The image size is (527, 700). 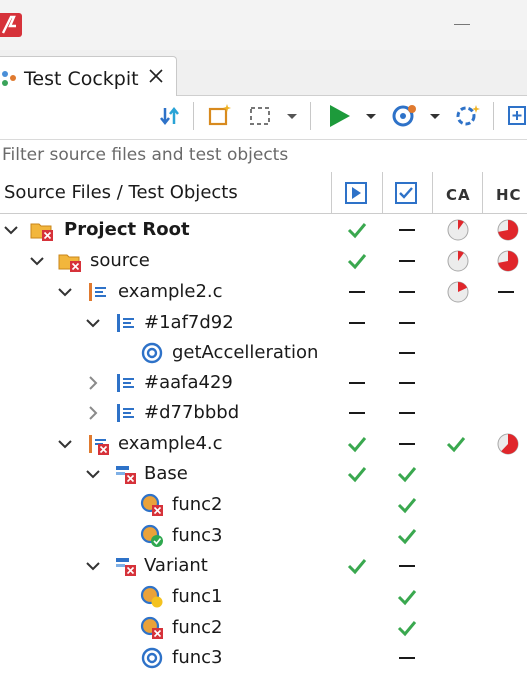 I want to click on function-target-icon, so click(x=152, y=353).